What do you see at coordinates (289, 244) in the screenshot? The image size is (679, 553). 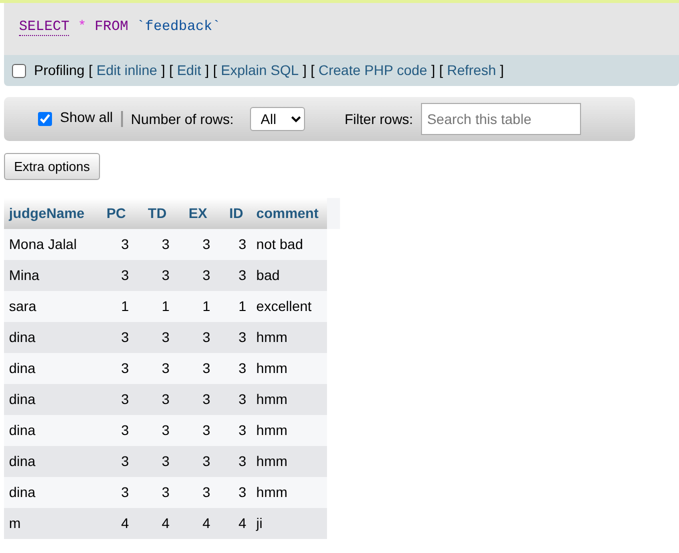 I see `table-cell: not bad` at bounding box center [289, 244].